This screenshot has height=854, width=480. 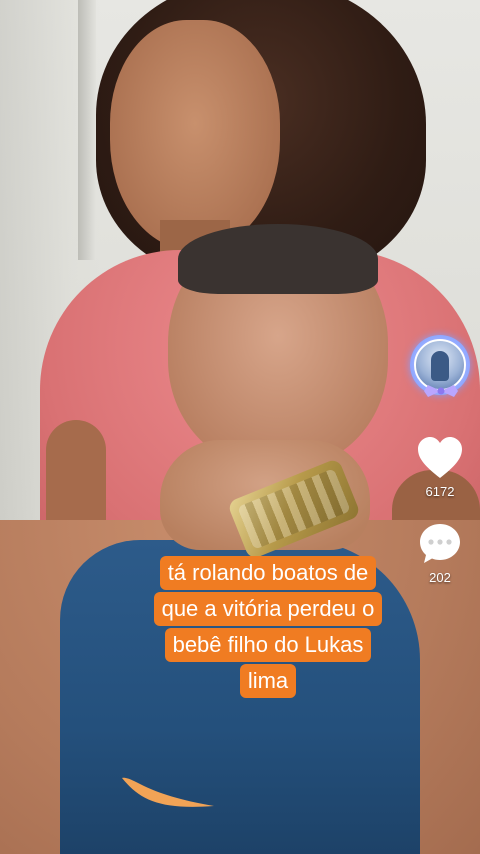 I want to click on like-count: 6172, so click(x=440, y=491).